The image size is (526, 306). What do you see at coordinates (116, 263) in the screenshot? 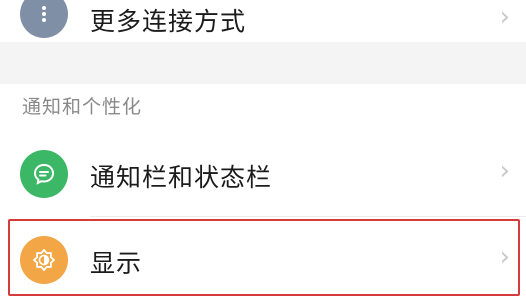
I see `display-label: 显示` at bounding box center [116, 263].